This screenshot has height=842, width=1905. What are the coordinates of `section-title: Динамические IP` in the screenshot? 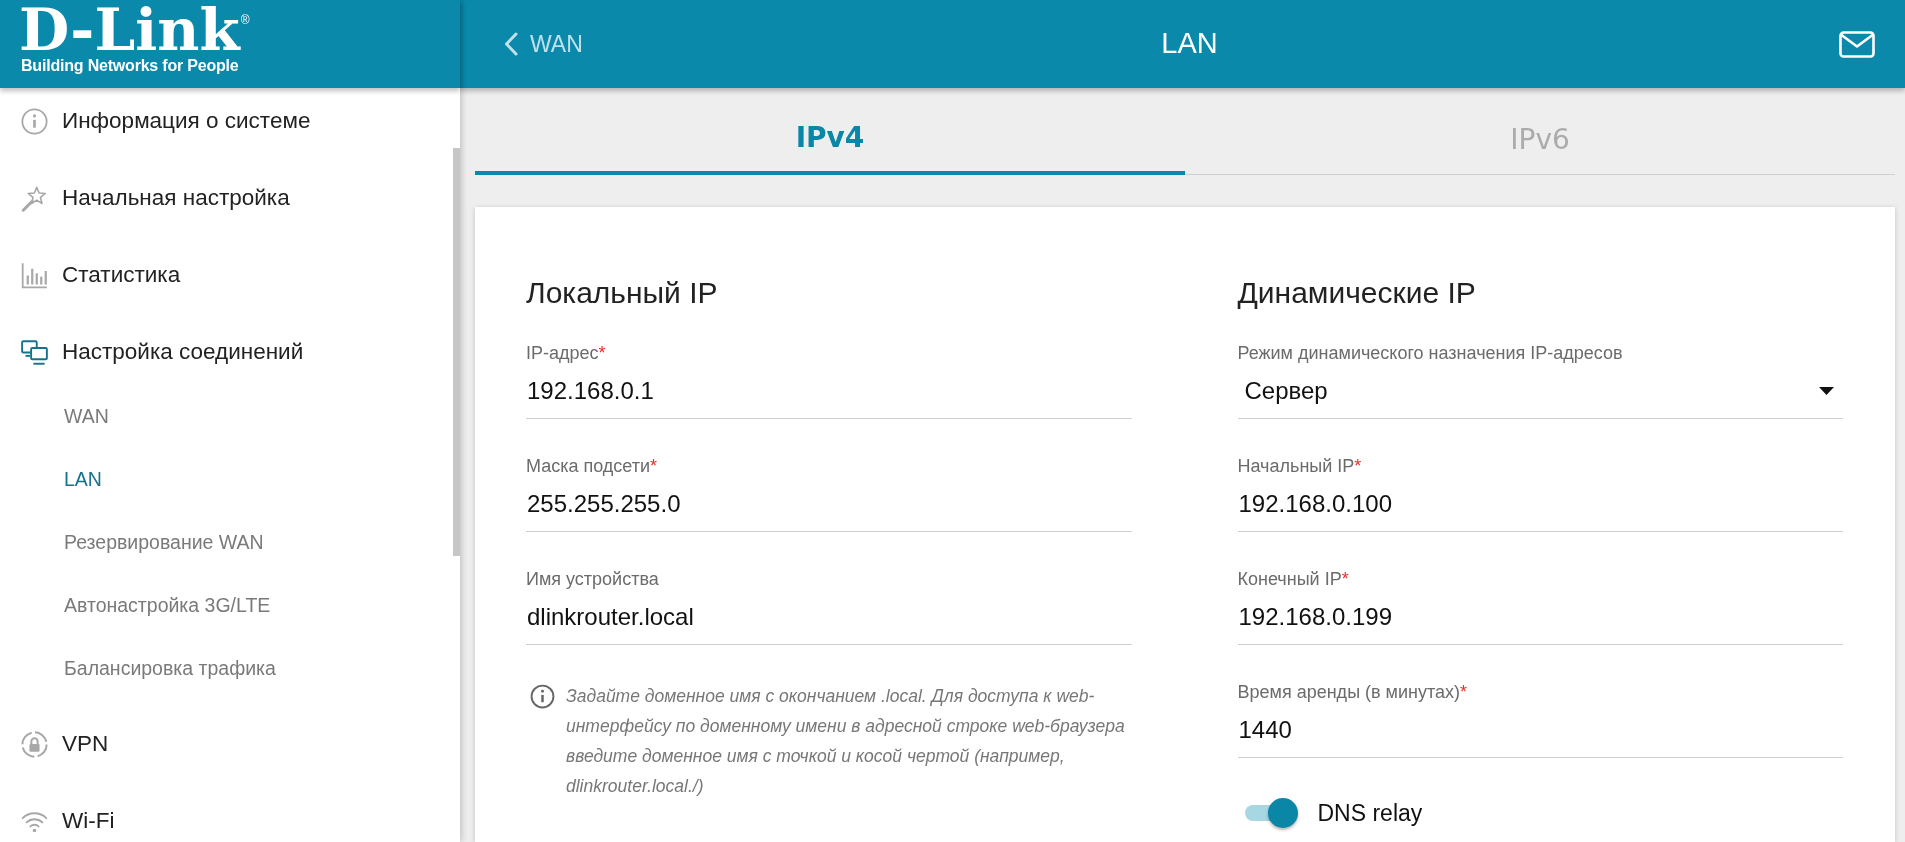 It's located at (1357, 293).